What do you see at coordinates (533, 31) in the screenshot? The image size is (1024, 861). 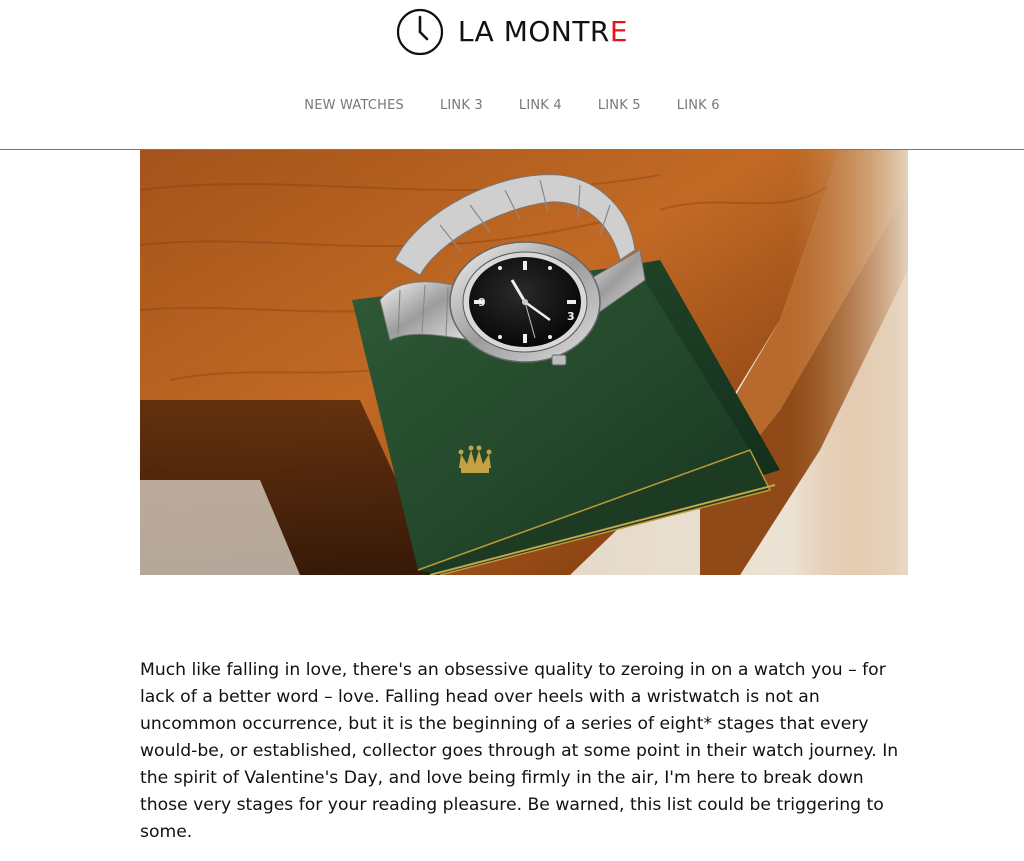 I see `site-title-main: LA MONTR` at bounding box center [533, 31].